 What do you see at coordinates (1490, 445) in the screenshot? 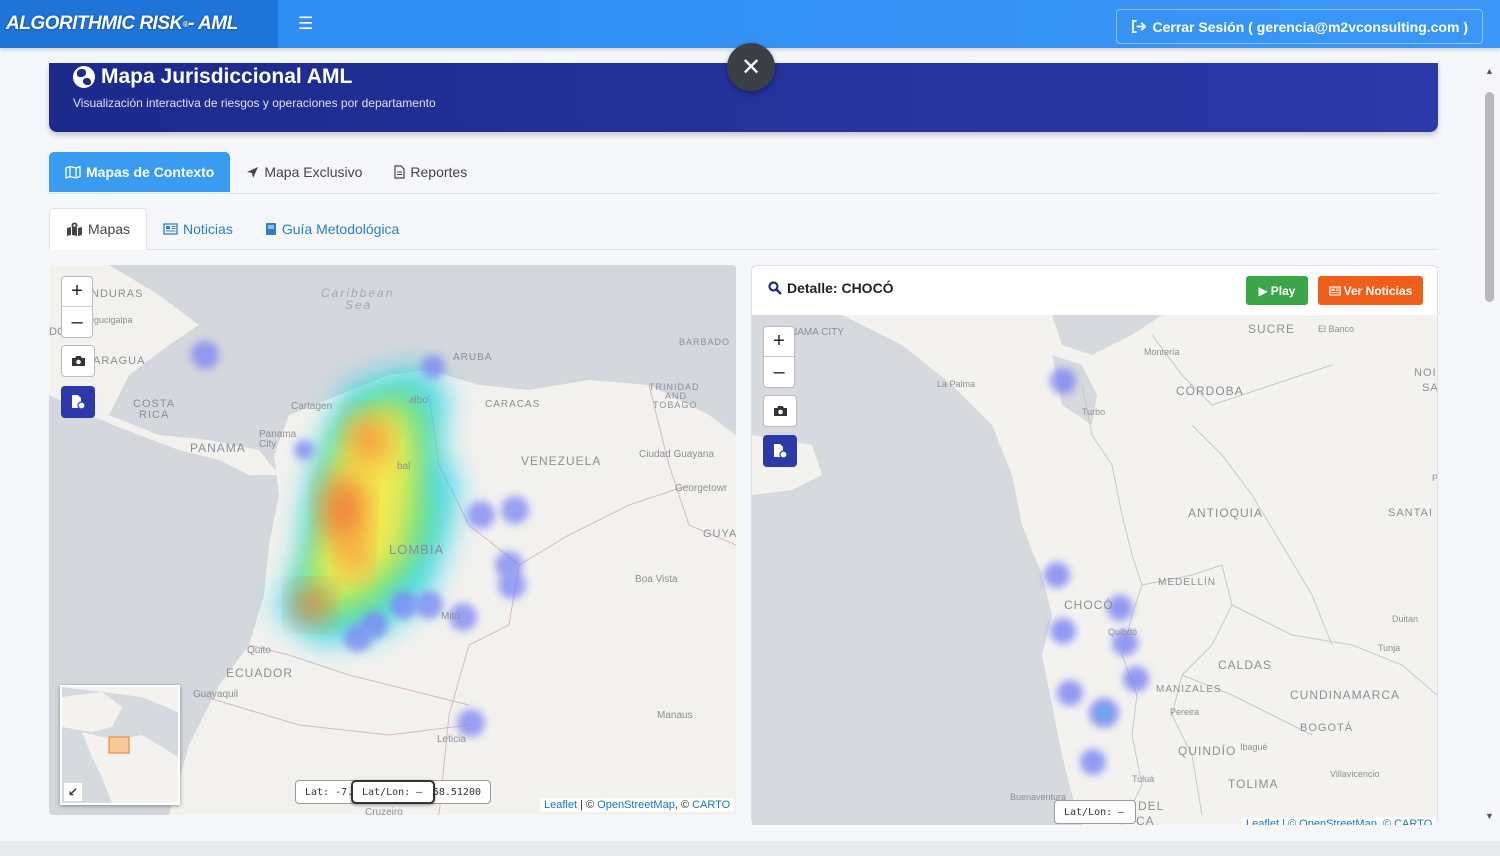
I see `page-scrollbar: ▲ ▼` at bounding box center [1490, 445].